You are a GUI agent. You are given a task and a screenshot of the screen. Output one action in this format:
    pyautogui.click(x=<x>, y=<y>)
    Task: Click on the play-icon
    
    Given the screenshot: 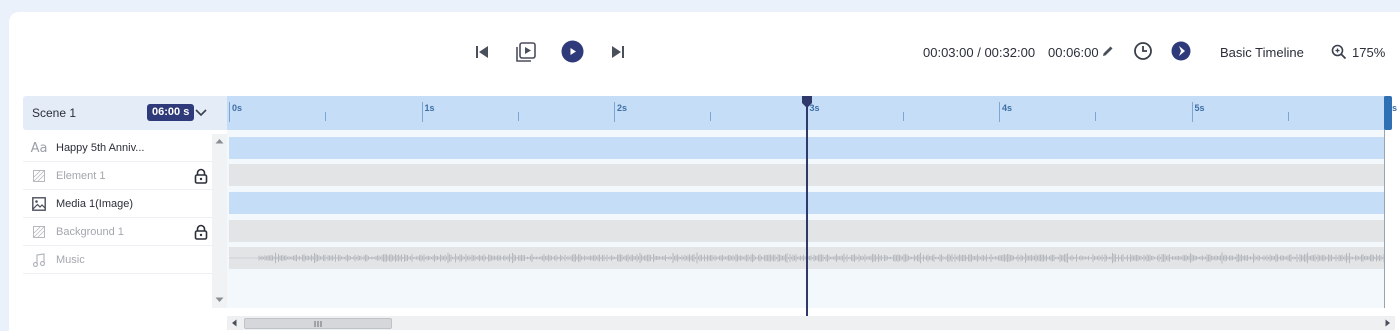 What is the action you would take?
    pyautogui.click(x=572, y=51)
    